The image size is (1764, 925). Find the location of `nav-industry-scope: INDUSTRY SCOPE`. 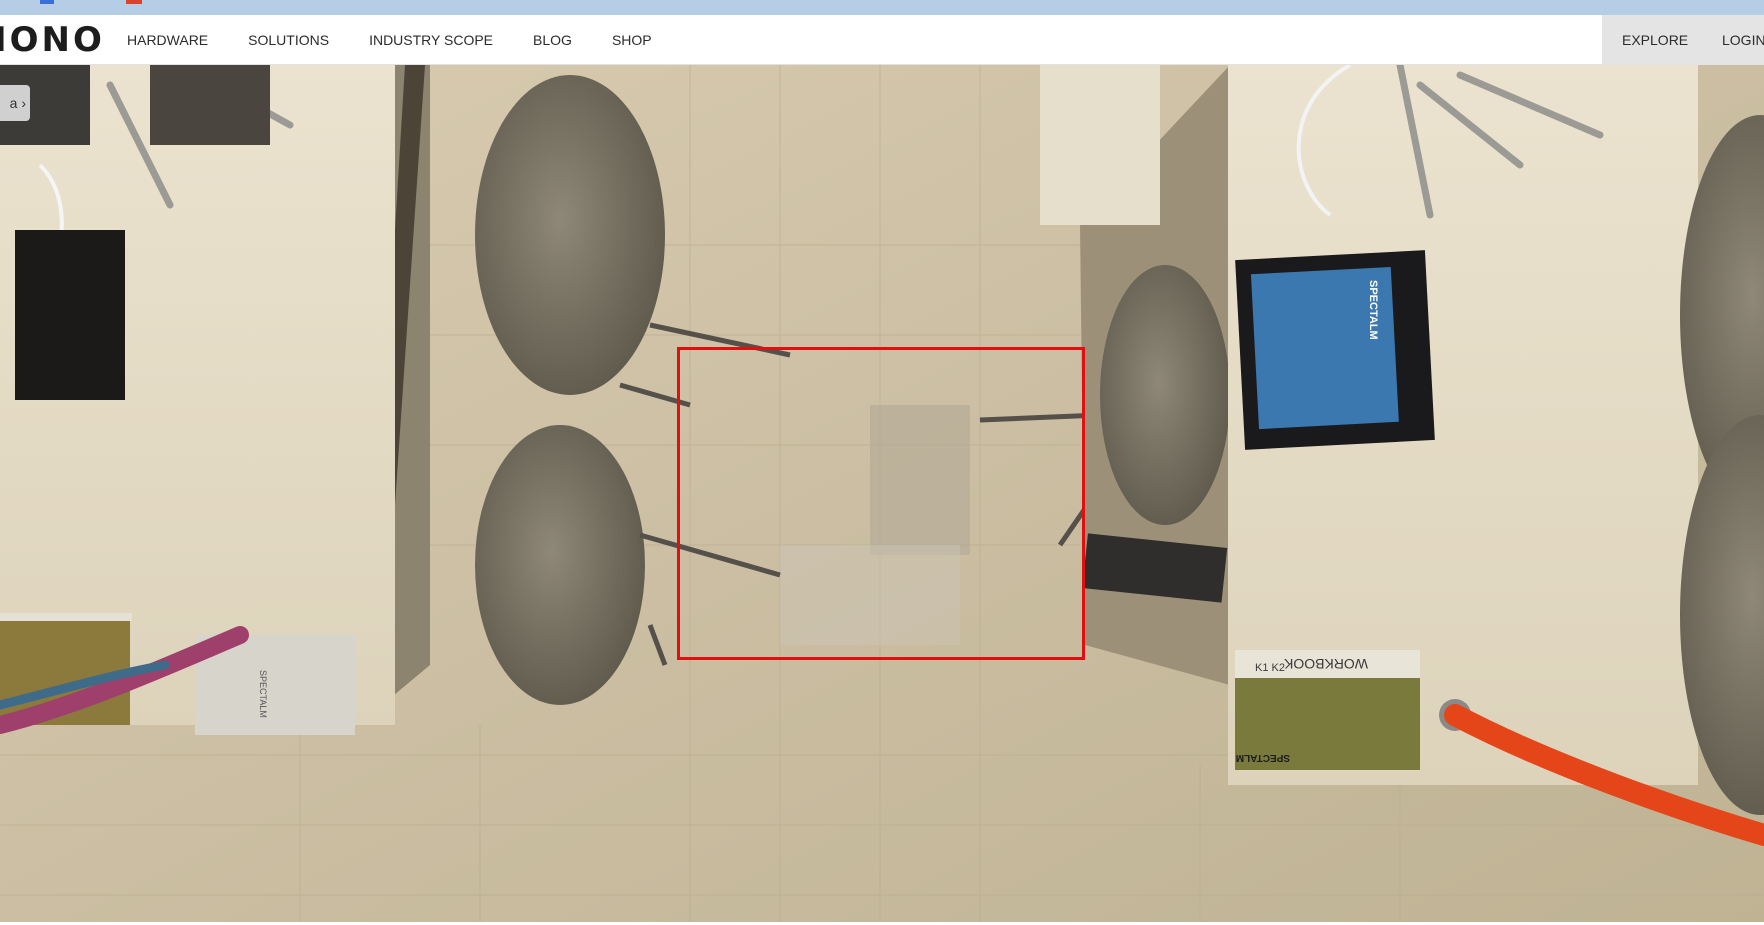

nav-industry-scope: INDUSTRY SCOPE is located at coordinates (431, 40).